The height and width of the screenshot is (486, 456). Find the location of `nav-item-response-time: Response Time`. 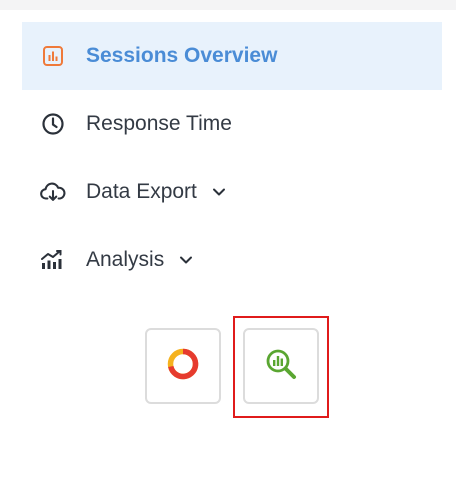

nav-item-response-time: Response Time is located at coordinates (232, 124).